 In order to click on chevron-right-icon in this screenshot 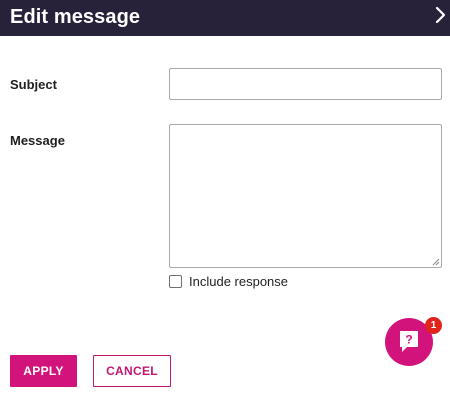, I will do `click(441, 15)`.